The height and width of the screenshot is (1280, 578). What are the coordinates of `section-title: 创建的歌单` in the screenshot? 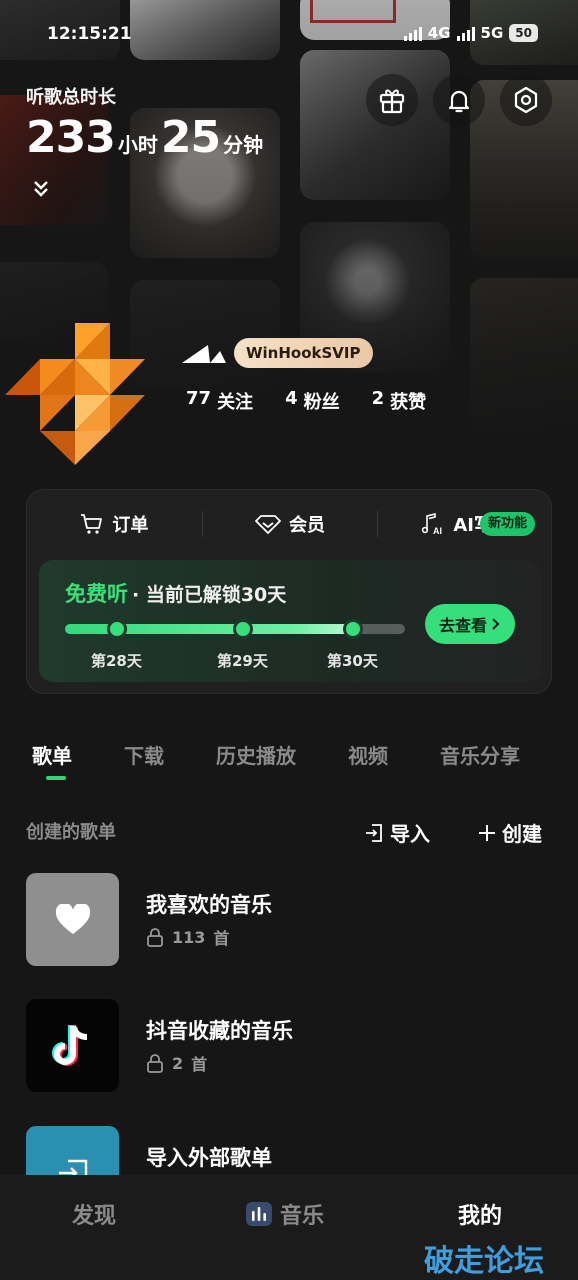 It's located at (71, 832).